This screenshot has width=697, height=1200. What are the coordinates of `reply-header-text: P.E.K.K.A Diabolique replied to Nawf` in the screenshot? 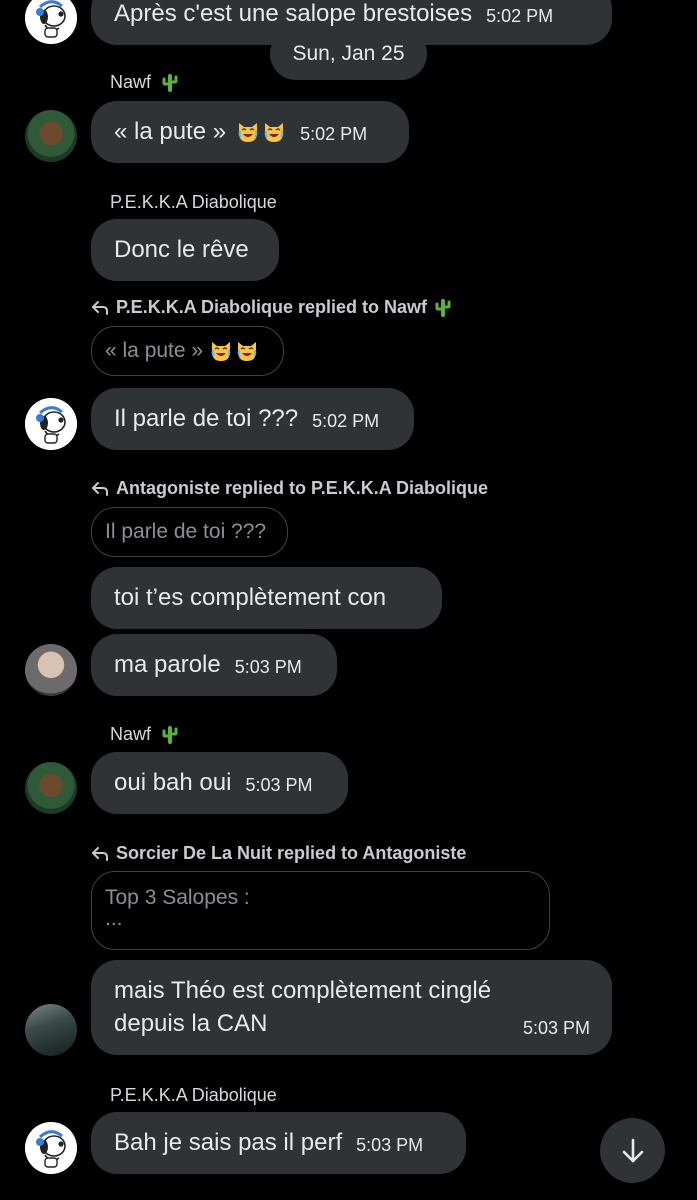 It's located at (272, 307).